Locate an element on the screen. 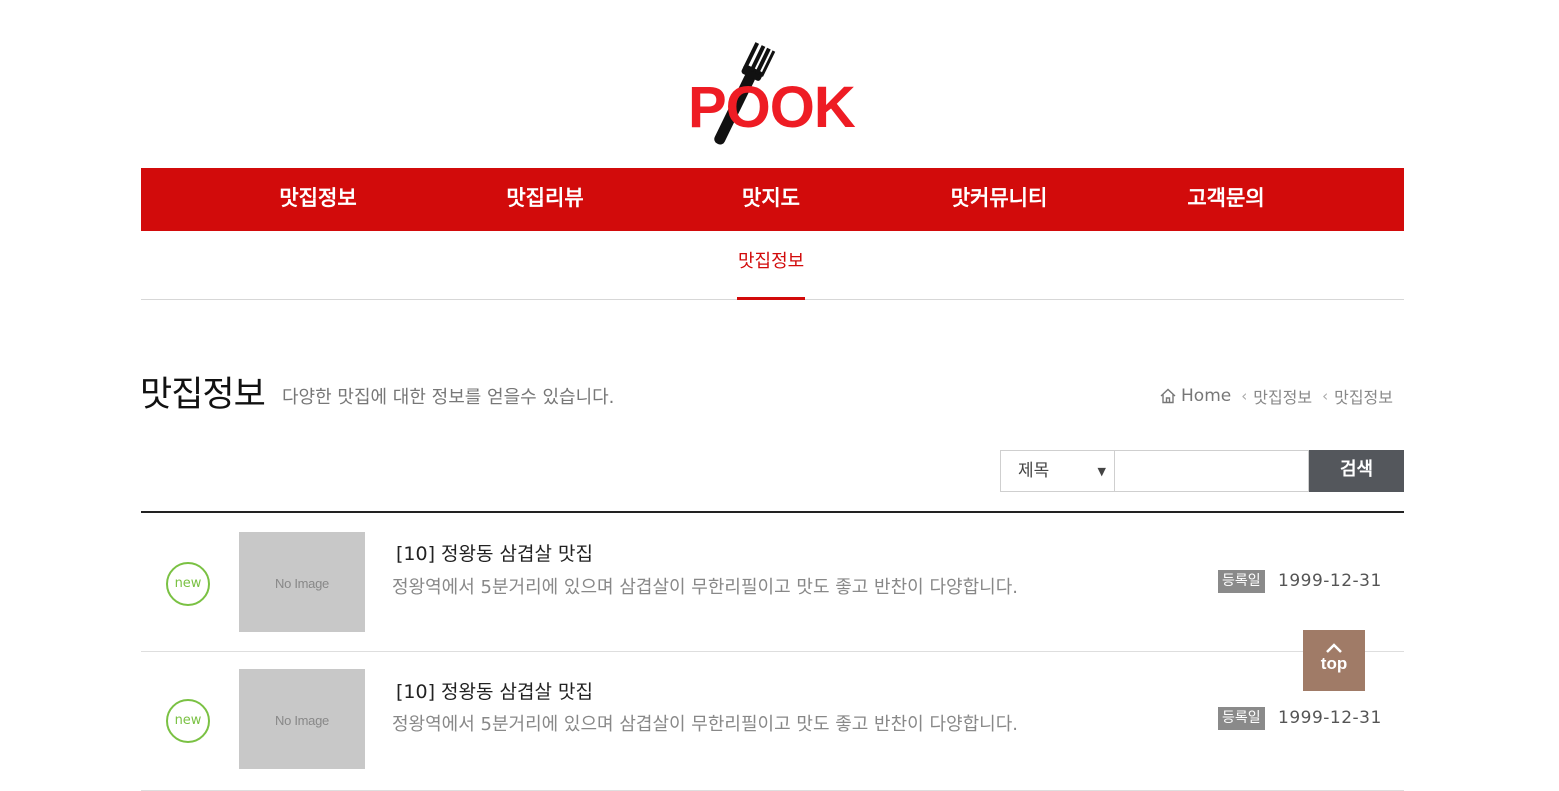  breadcrumb-item-current: 맛집정보 is located at coordinates (1363, 397).